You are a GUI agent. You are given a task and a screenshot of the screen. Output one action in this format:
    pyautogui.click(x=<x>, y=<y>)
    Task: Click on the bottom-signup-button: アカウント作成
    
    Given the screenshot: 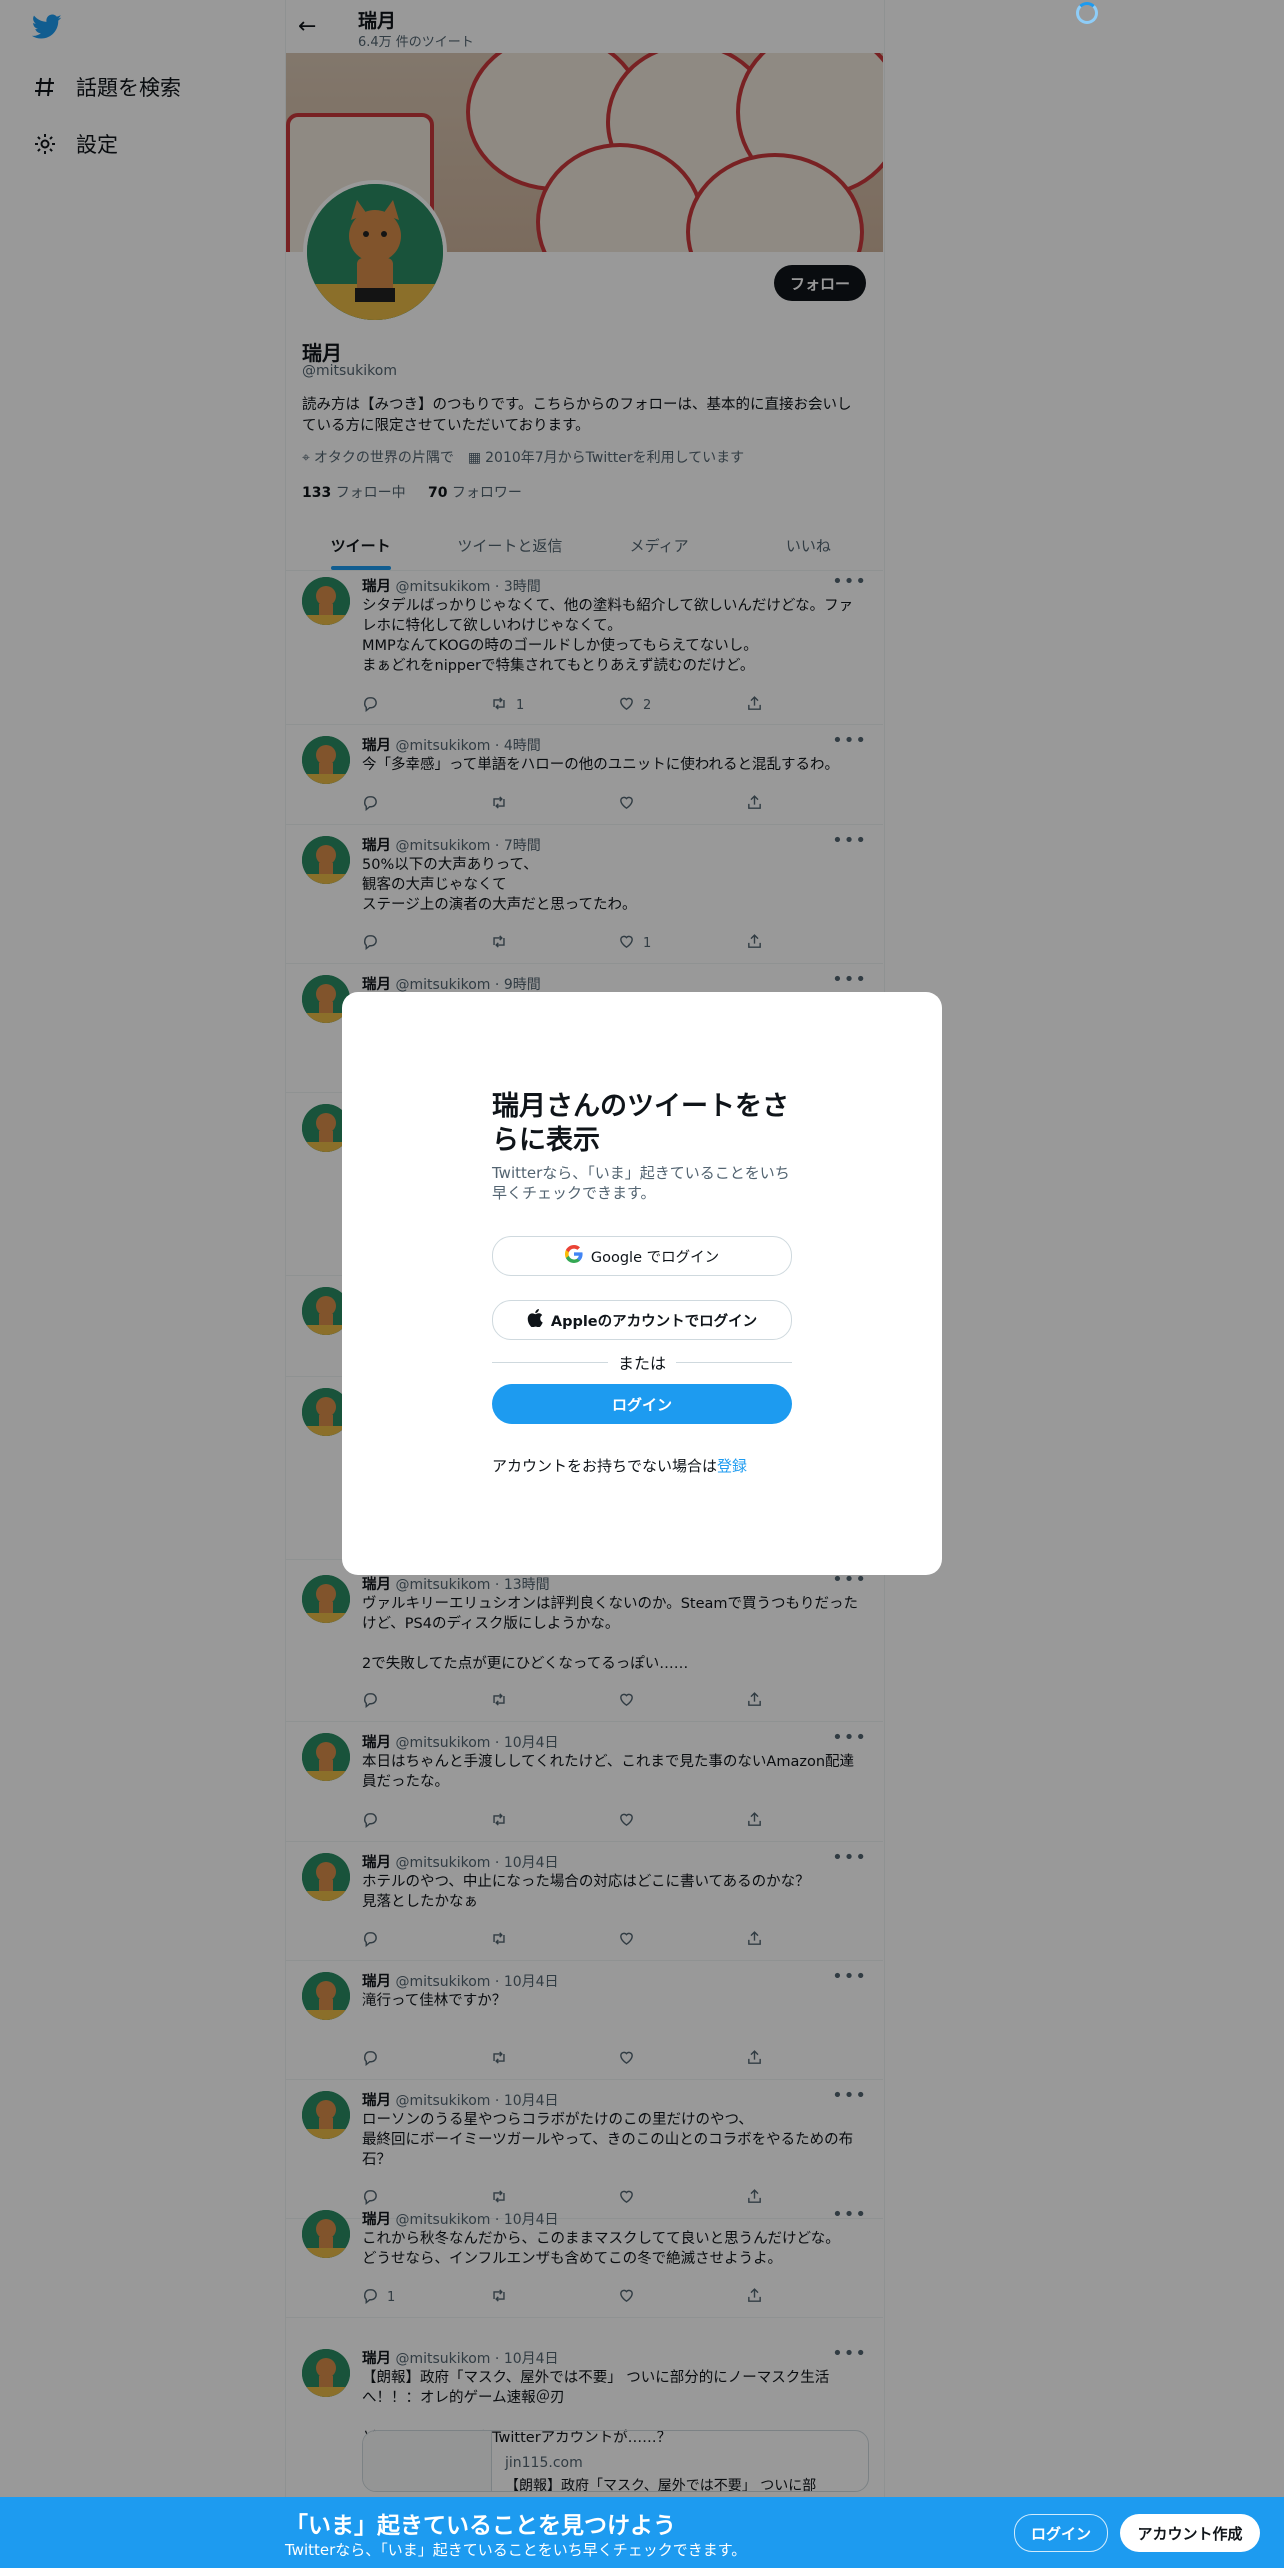 What is the action you would take?
    pyautogui.click(x=1190, y=2533)
    